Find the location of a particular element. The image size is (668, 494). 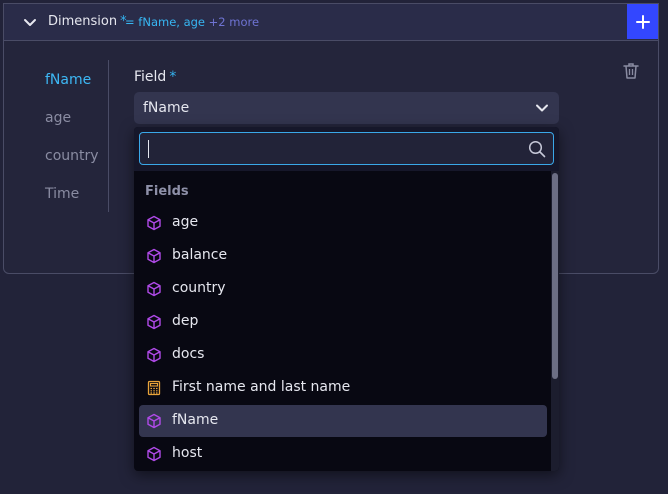

dropdown-scrollbar is located at coordinates (555, 321).